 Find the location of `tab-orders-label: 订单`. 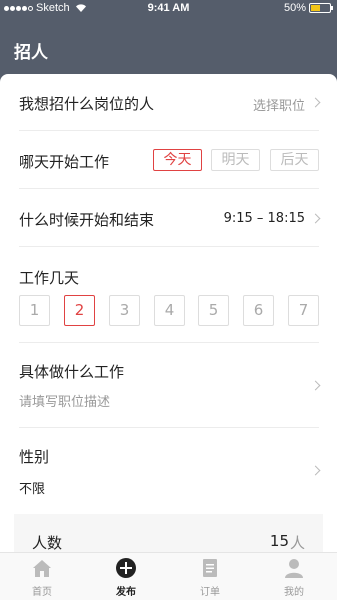

tab-orders-label: 订单 is located at coordinates (210, 592).